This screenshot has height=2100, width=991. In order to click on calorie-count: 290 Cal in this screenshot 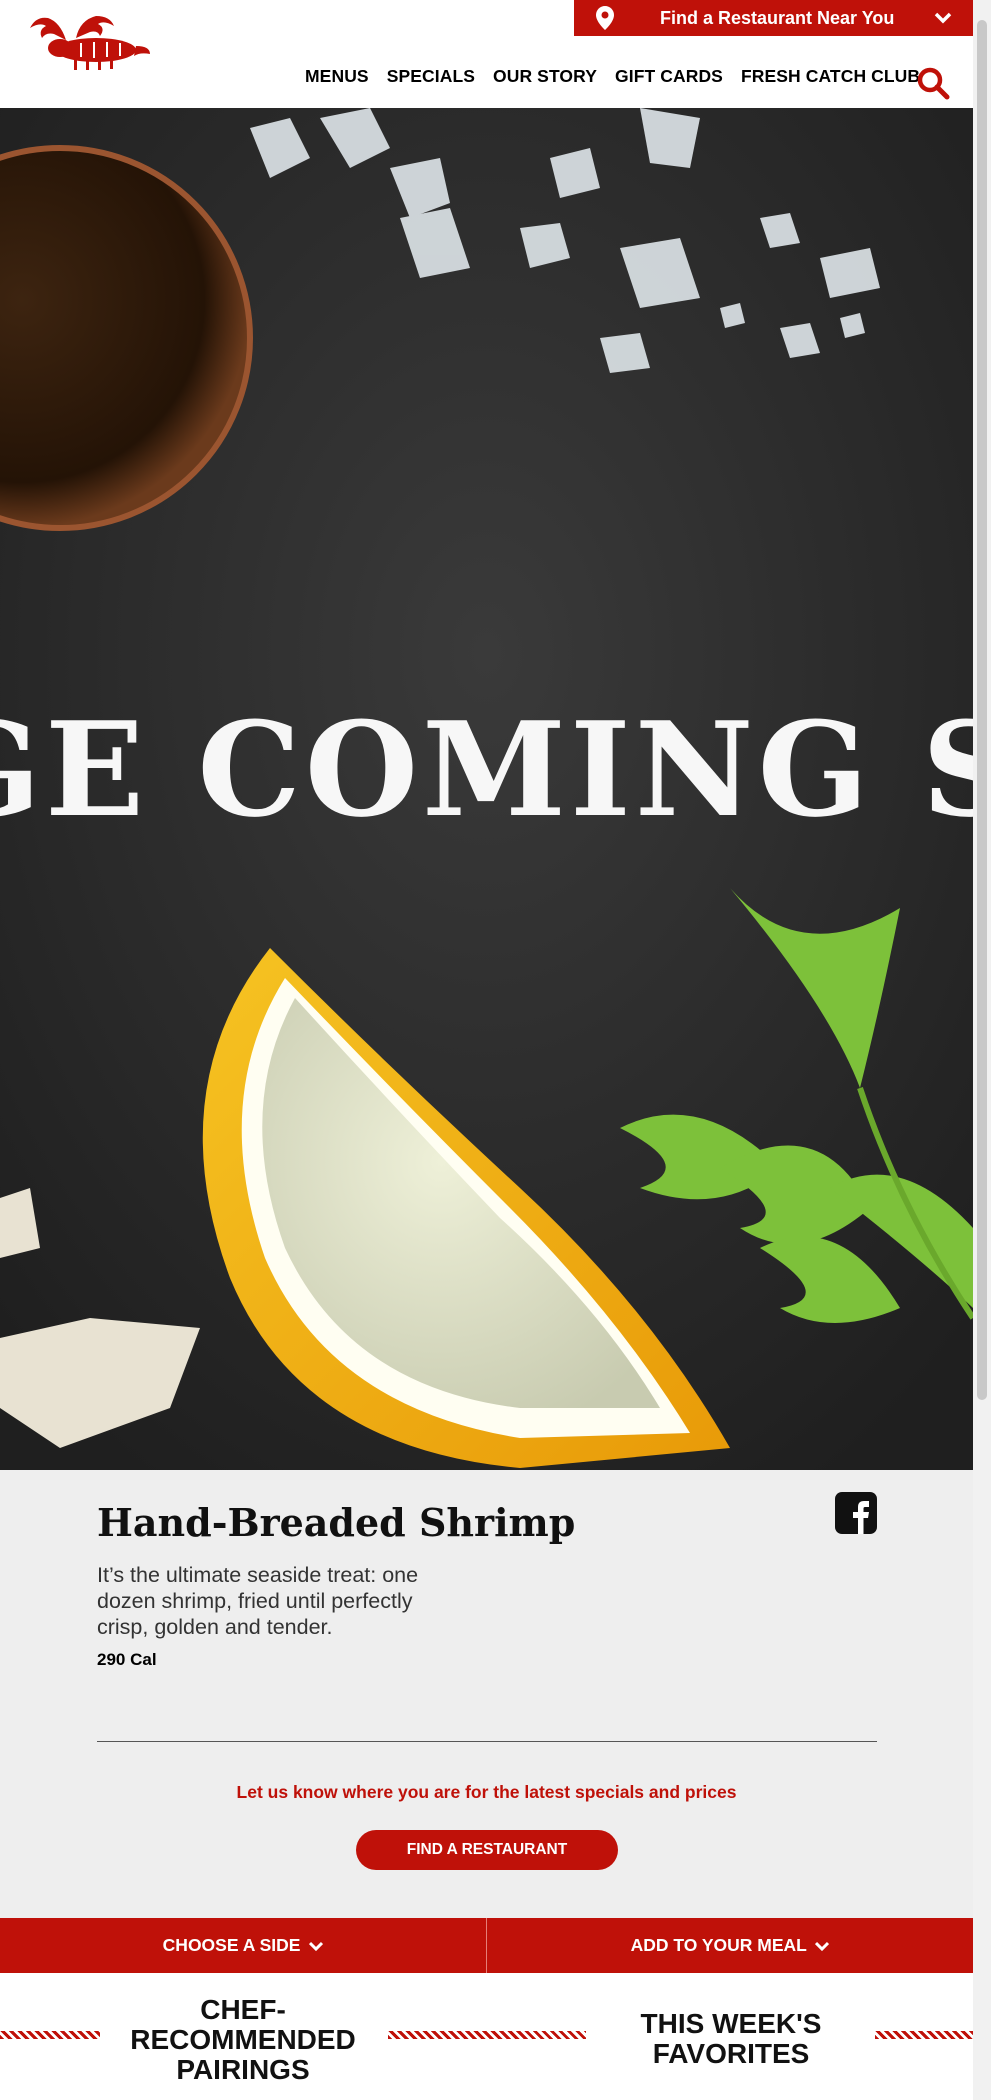, I will do `click(127, 1659)`.